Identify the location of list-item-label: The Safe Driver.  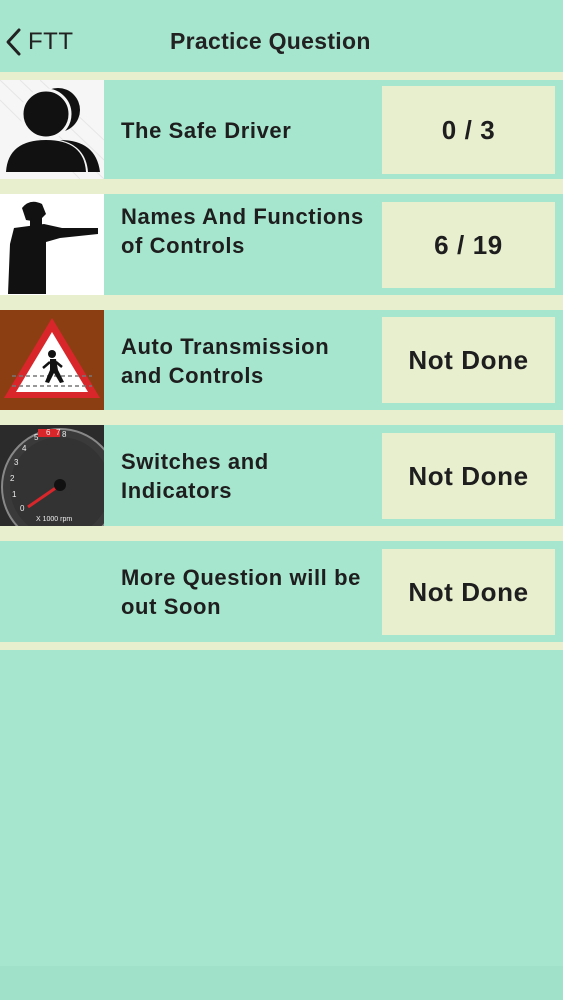
(206, 130).